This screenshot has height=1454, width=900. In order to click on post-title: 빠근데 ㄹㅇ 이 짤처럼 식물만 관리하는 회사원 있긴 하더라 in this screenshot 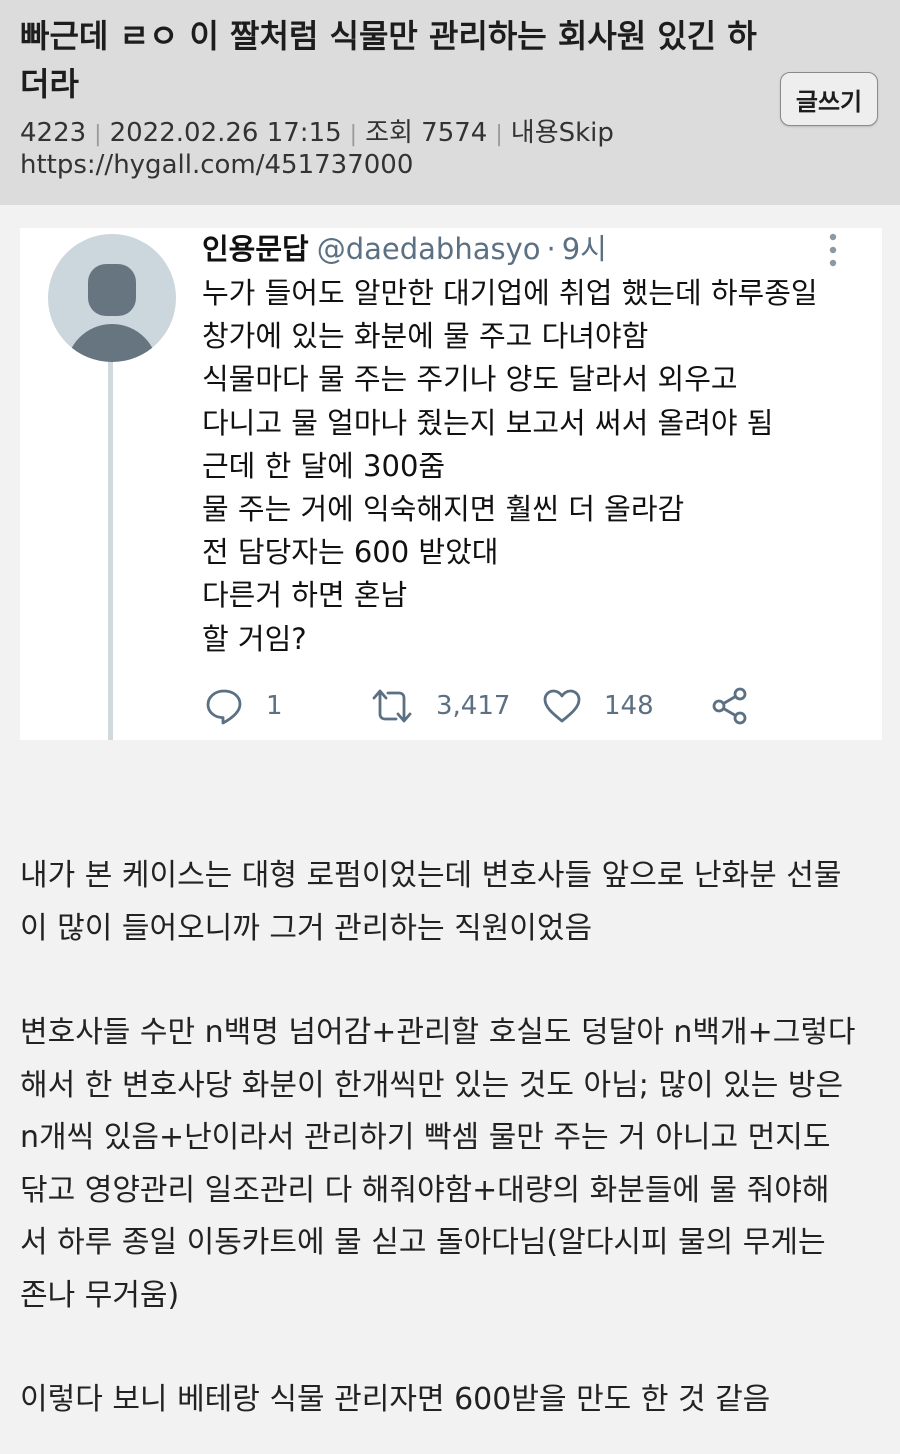, I will do `click(388, 60)`.